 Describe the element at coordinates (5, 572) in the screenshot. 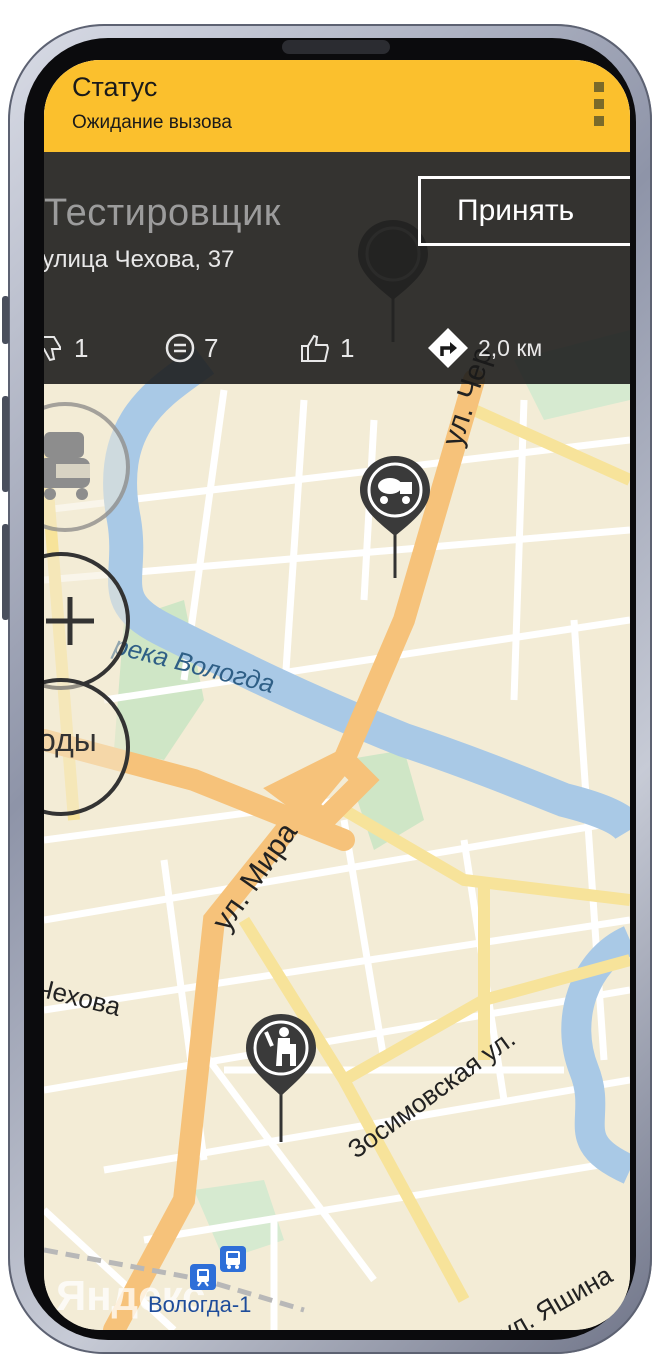

I see `side-button-volume-down` at that location.